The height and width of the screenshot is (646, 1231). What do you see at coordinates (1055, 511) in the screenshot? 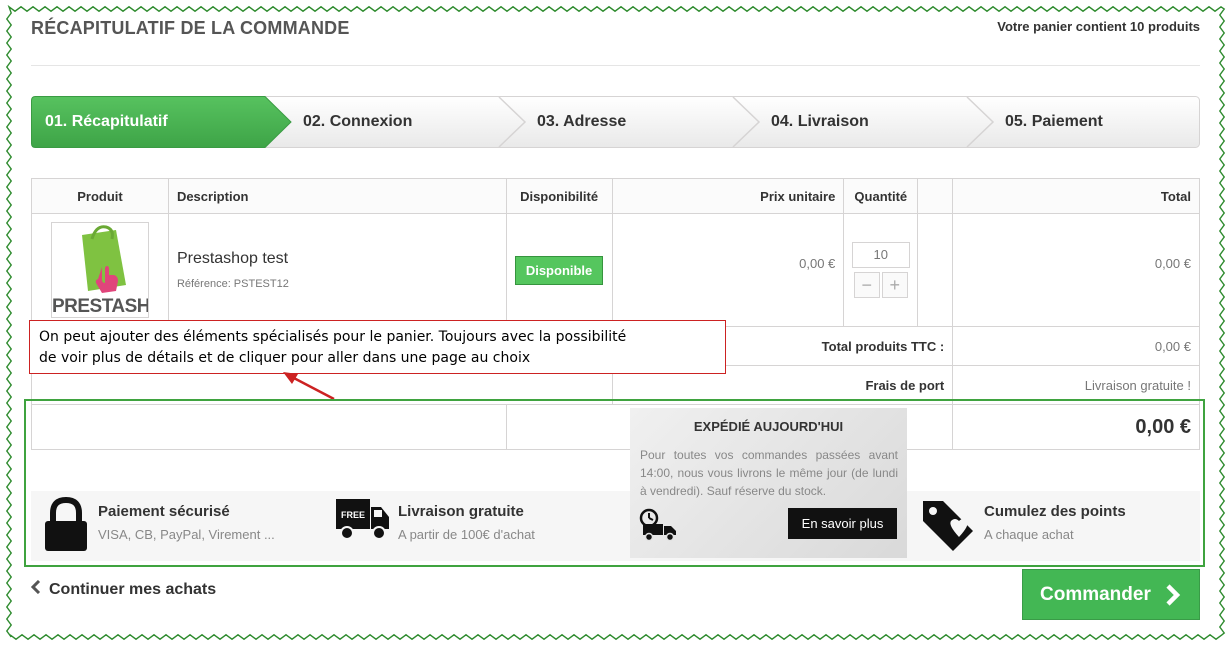
I see `reassurance-title: Cumulez des points` at bounding box center [1055, 511].